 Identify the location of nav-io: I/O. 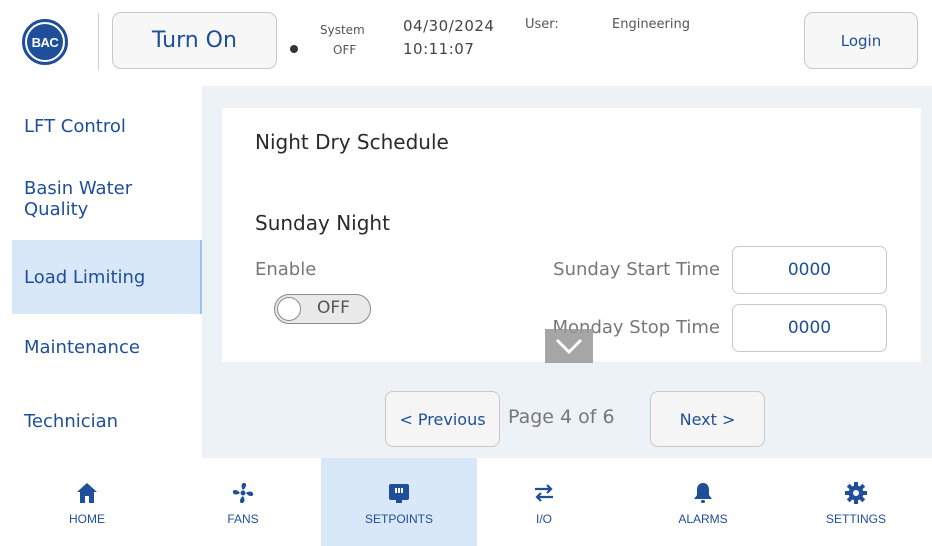
(544, 502).